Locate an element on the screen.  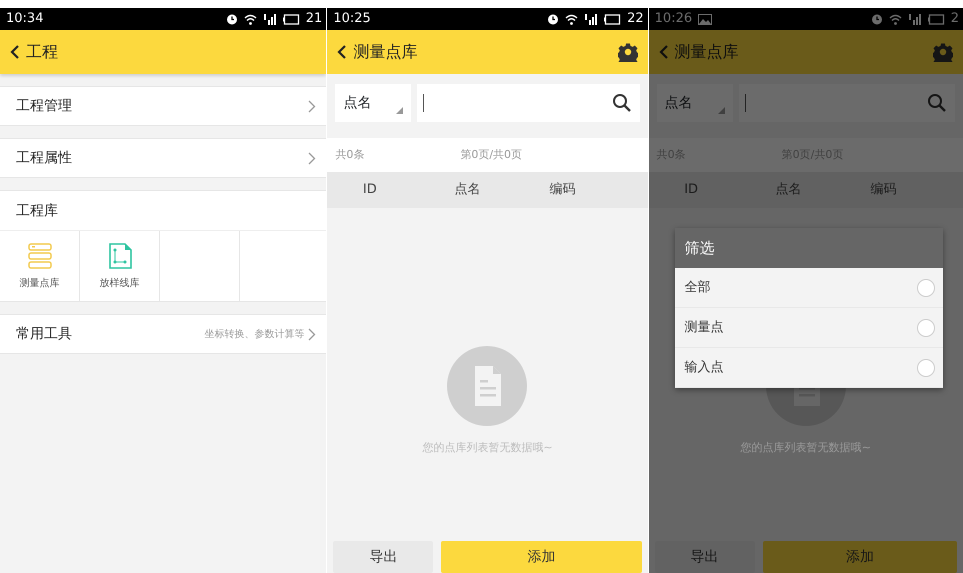
battery-level: 22 is located at coordinates (635, 19).